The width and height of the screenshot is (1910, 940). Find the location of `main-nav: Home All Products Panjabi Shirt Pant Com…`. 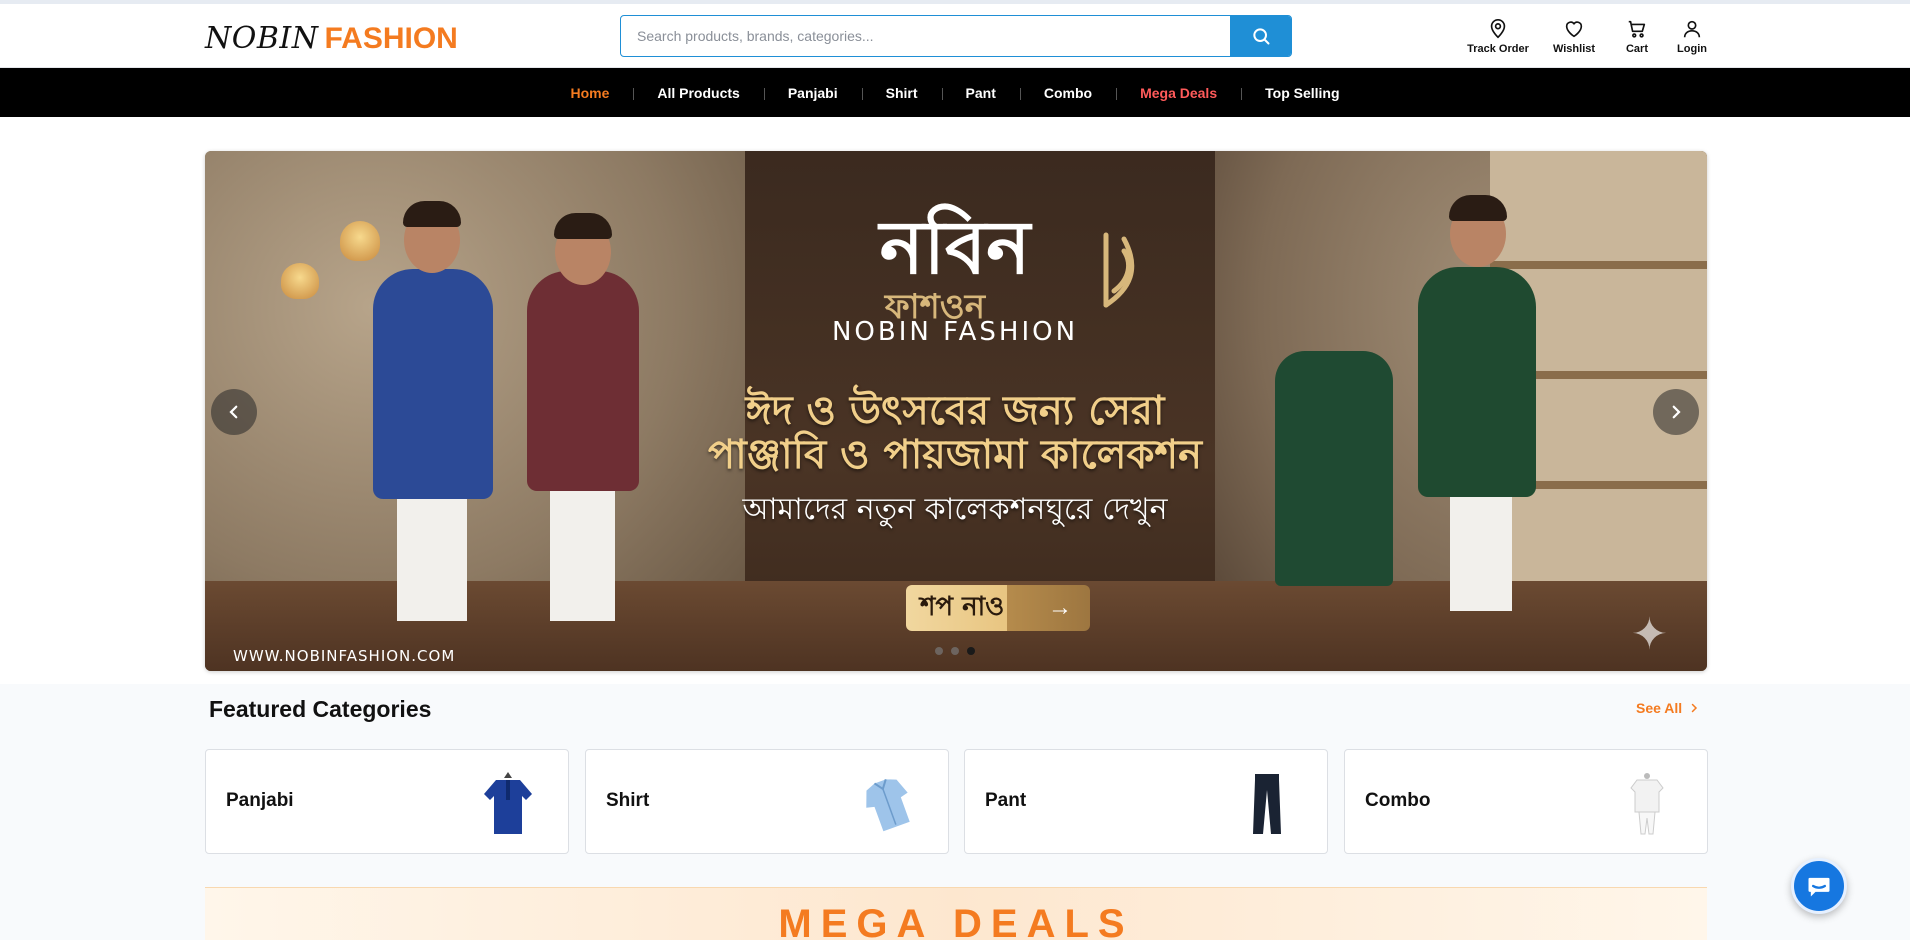

main-nav: Home All Products Panjabi Shirt Pant Com… is located at coordinates (955, 92).